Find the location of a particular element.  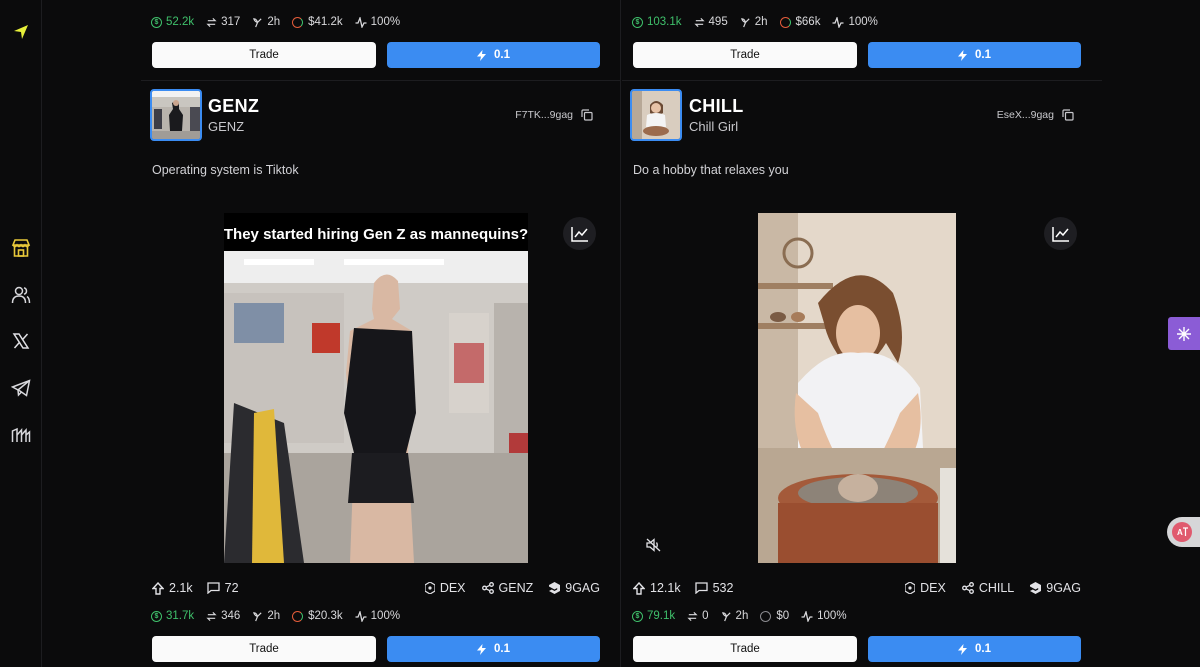

sparkle-icon is located at coordinates (1184, 333).